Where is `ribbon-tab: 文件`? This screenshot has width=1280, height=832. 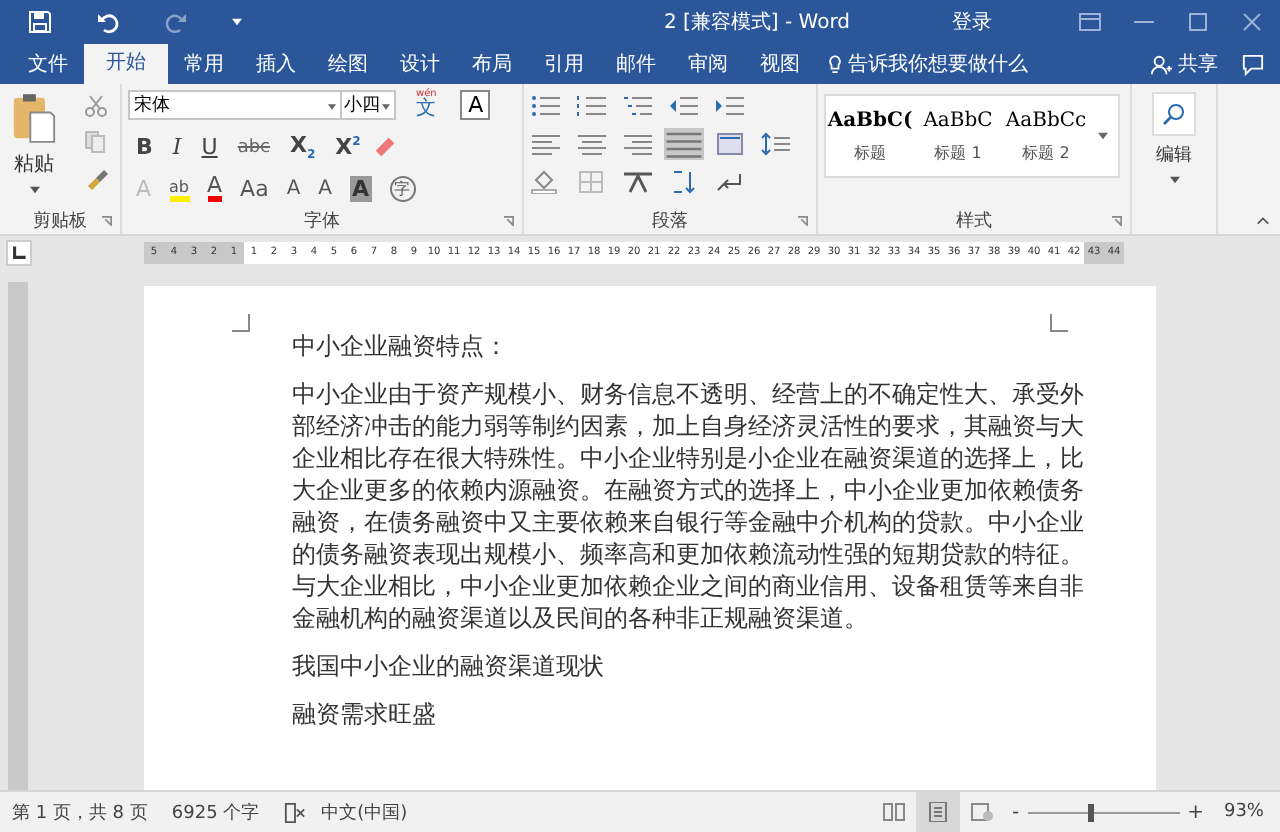 ribbon-tab: 文件 is located at coordinates (48, 66).